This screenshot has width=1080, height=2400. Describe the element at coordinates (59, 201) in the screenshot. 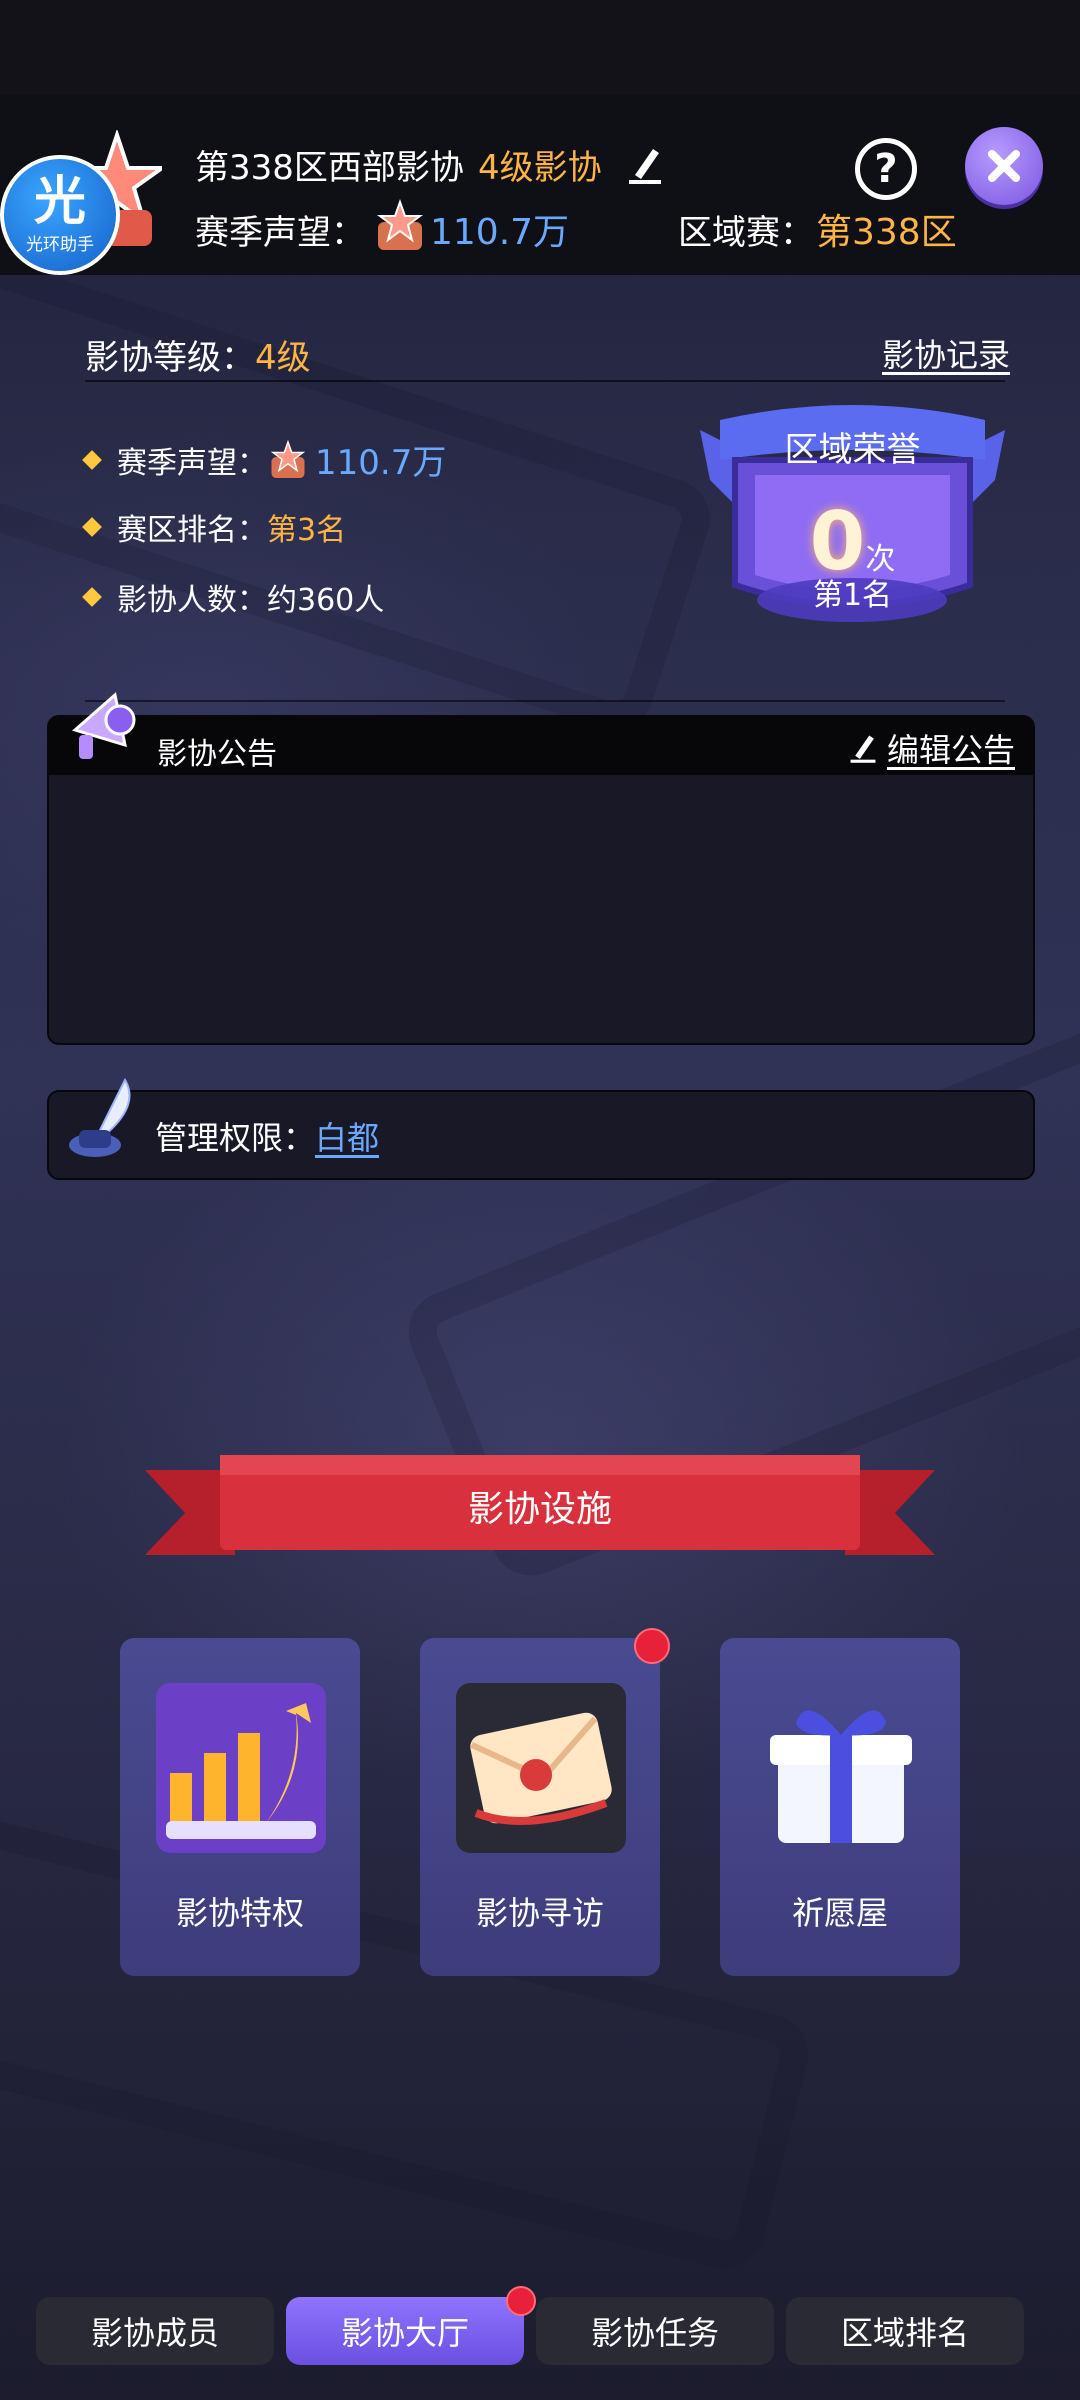

I see `avatar-char: 光` at that location.